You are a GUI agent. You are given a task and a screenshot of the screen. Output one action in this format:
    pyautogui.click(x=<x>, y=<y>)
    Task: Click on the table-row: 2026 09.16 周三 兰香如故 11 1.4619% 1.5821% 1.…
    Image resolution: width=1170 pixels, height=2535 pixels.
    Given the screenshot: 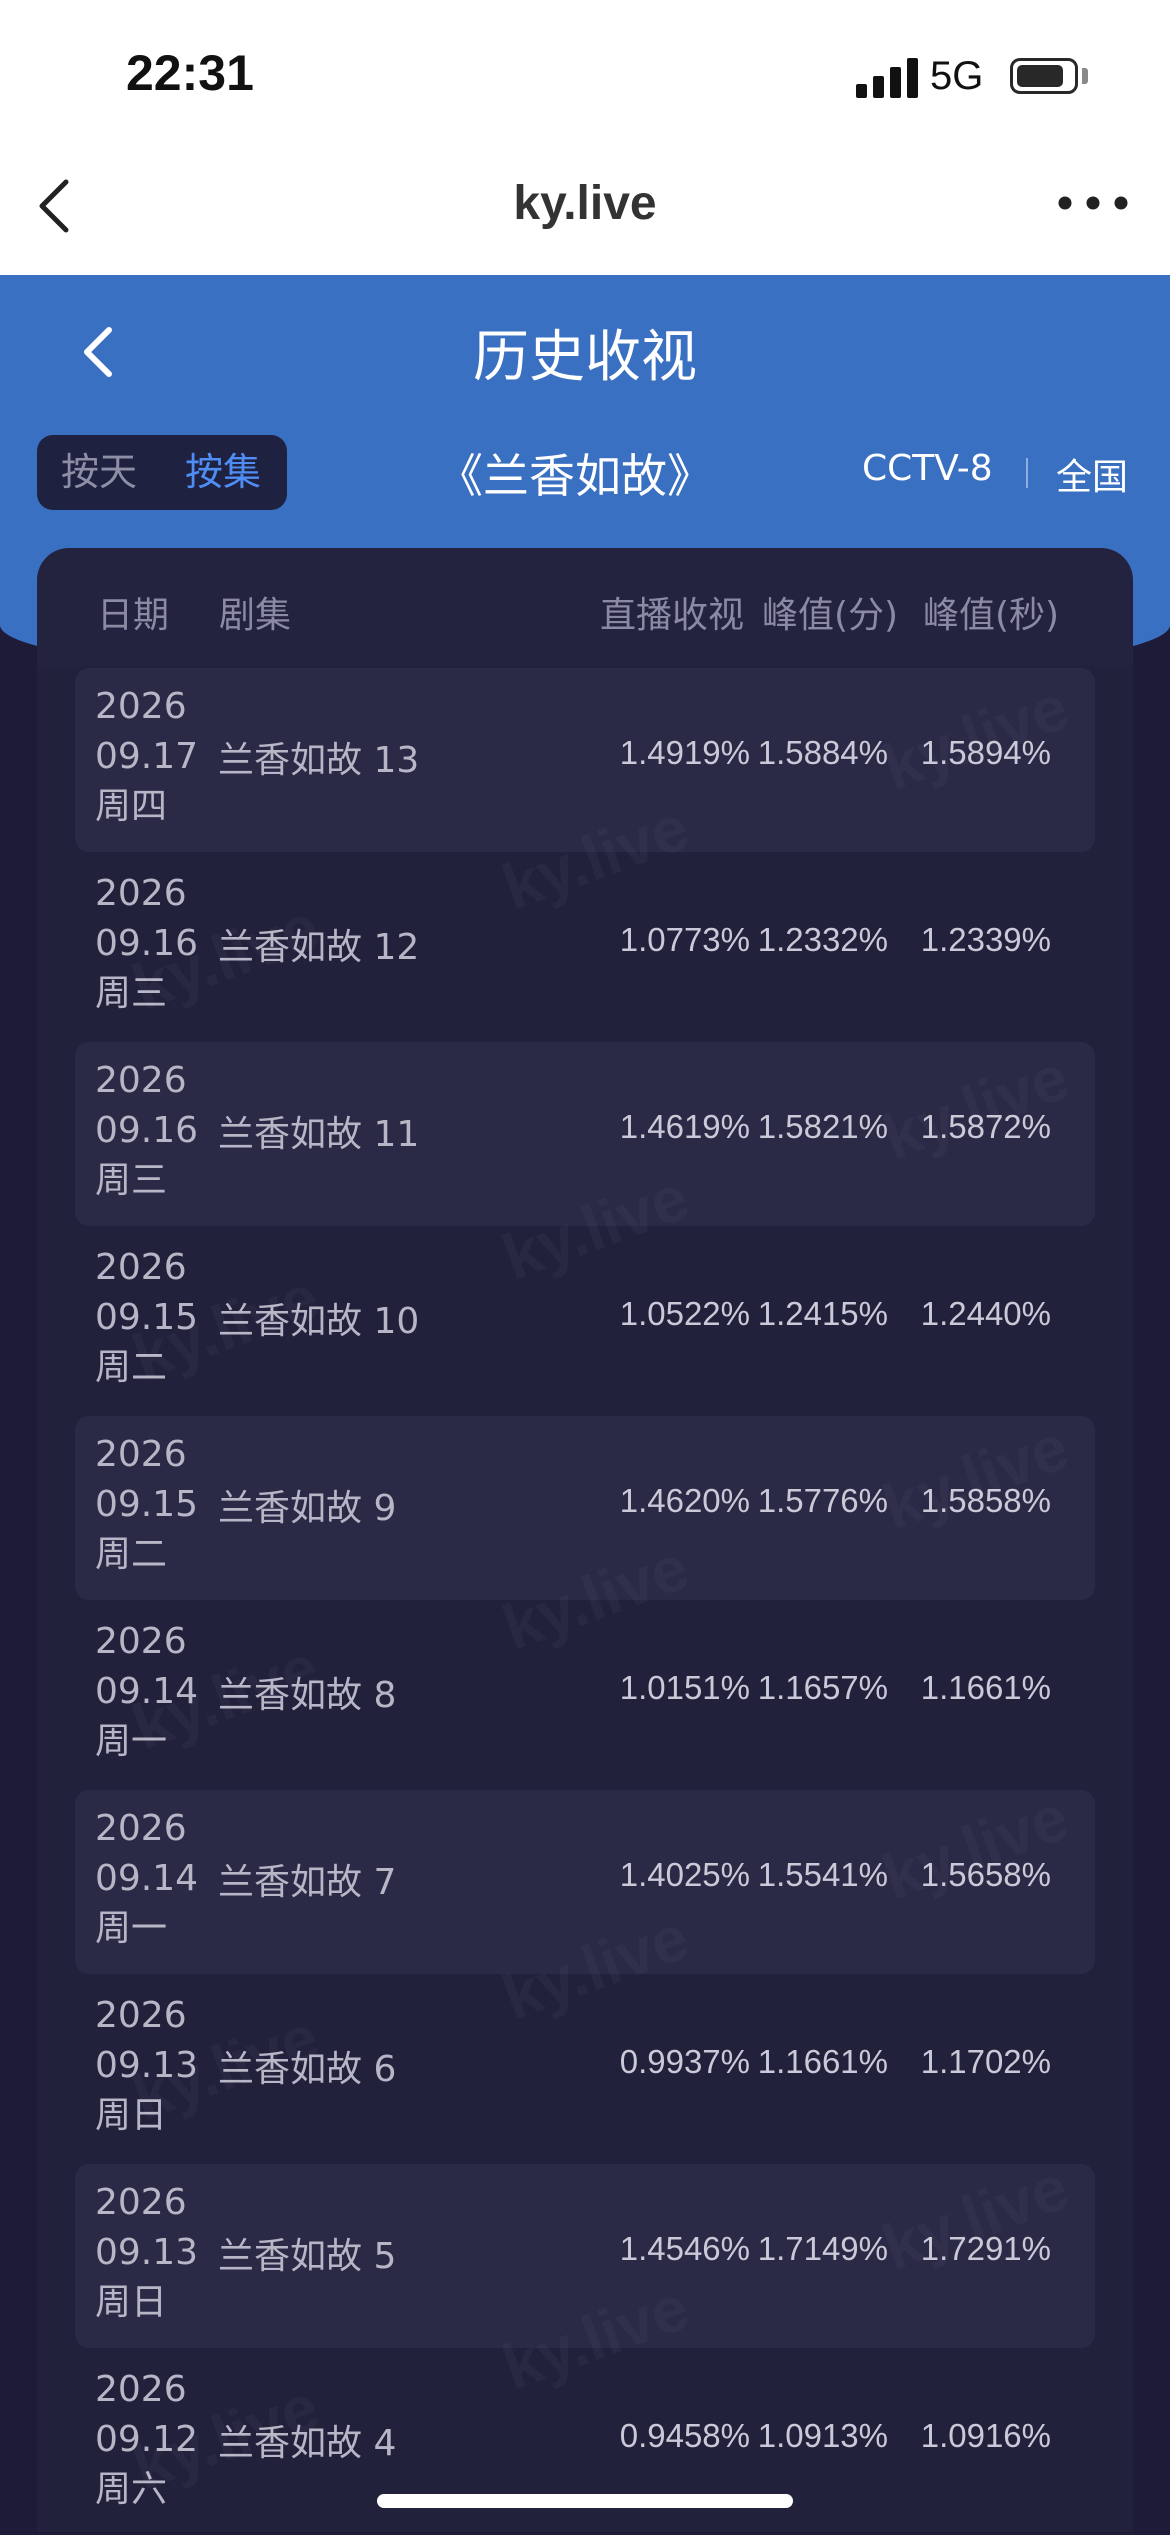 What is the action you would take?
    pyautogui.click(x=585, y=1134)
    